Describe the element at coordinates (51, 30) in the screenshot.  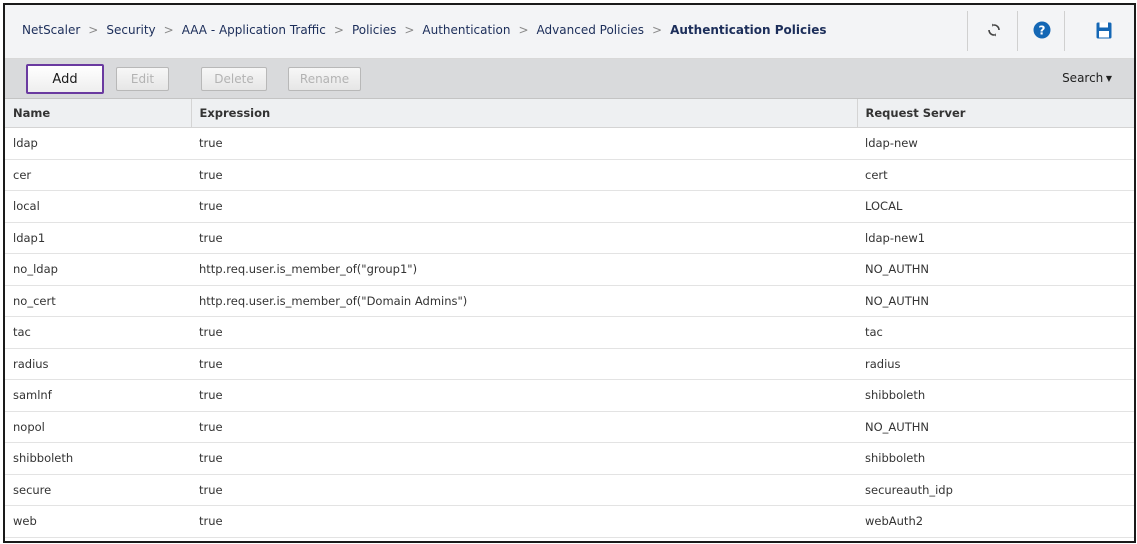
I see `breadcrumb-item: NetScaler` at that location.